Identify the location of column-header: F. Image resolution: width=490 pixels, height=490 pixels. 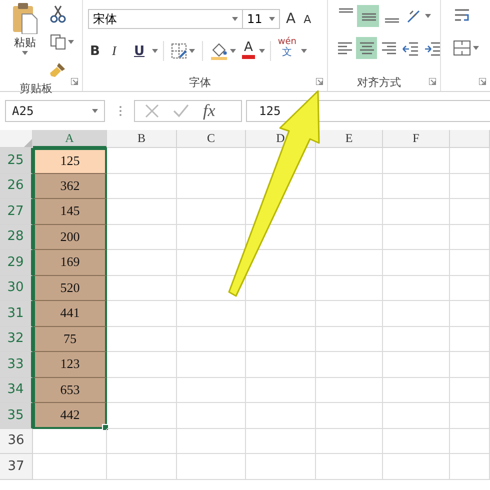
(416, 139).